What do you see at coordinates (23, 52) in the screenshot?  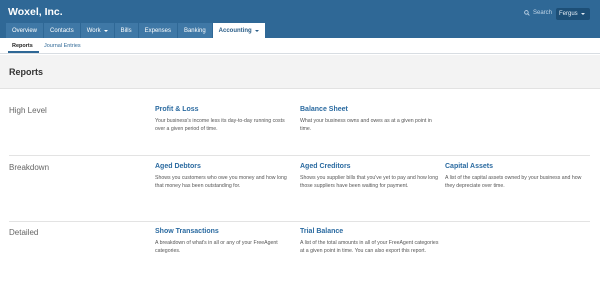 I see `active-tab-indicator` at bounding box center [23, 52].